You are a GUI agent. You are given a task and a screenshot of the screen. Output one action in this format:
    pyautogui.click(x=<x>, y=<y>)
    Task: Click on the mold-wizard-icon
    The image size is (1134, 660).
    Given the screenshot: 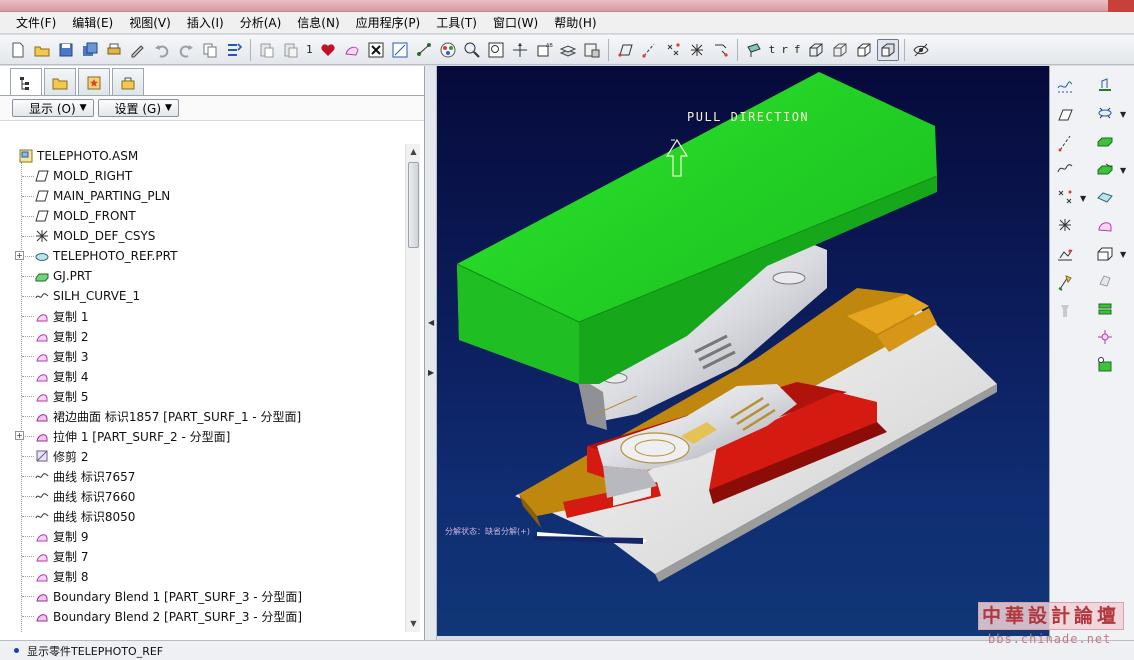 What is the action you would take?
    pyautogui.click(x=1105, y=85)
    